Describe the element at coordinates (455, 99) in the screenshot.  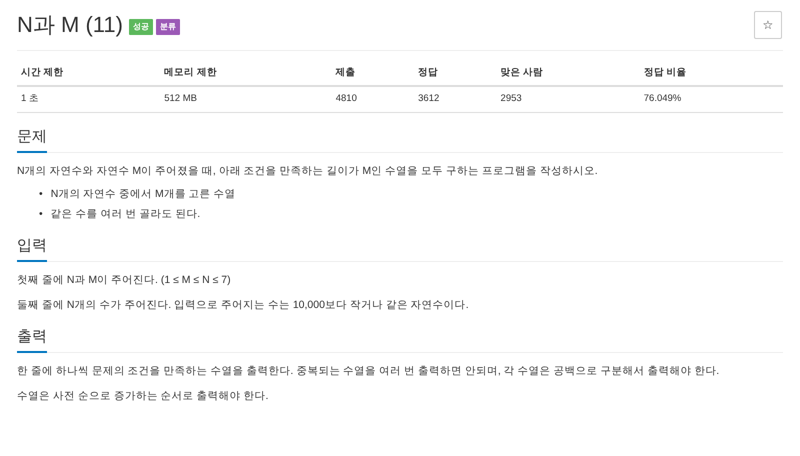
I see `table-cell: 3612` at that location.